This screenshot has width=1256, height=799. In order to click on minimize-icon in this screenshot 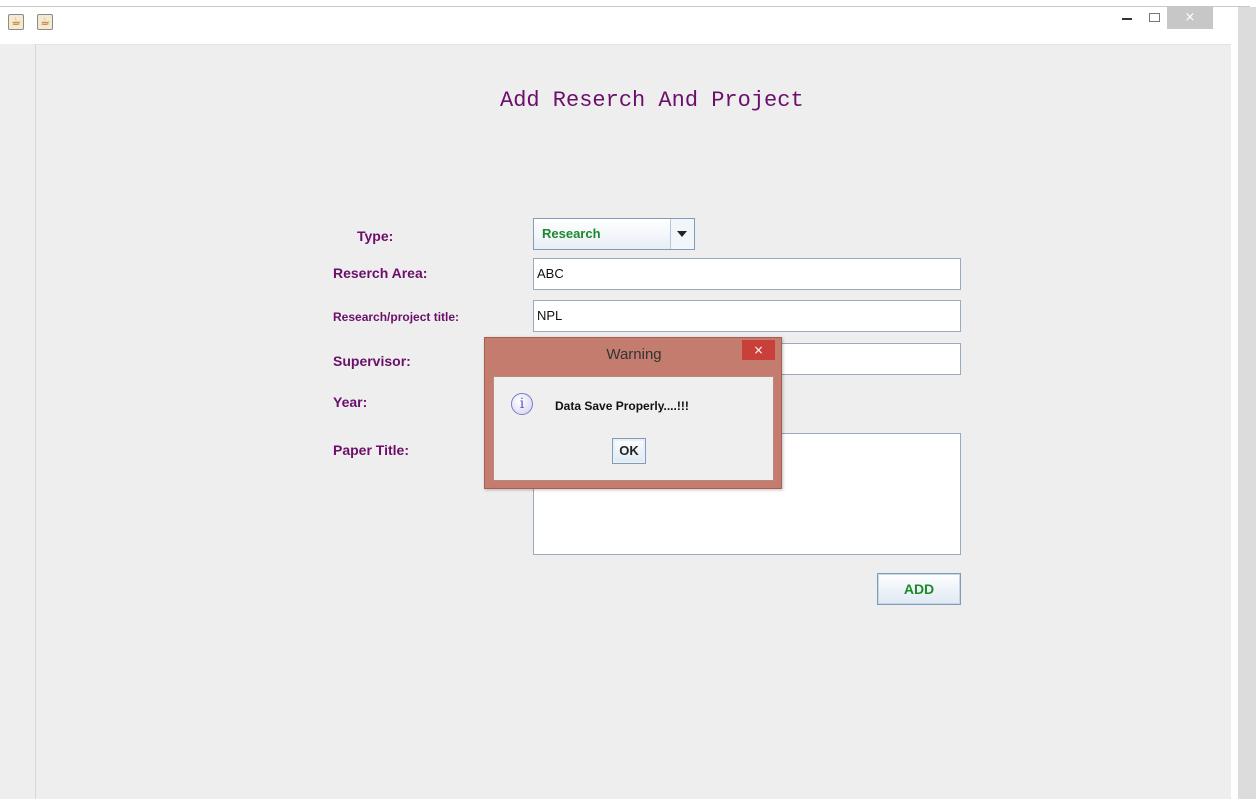, I will do `click(1127, 19)`.